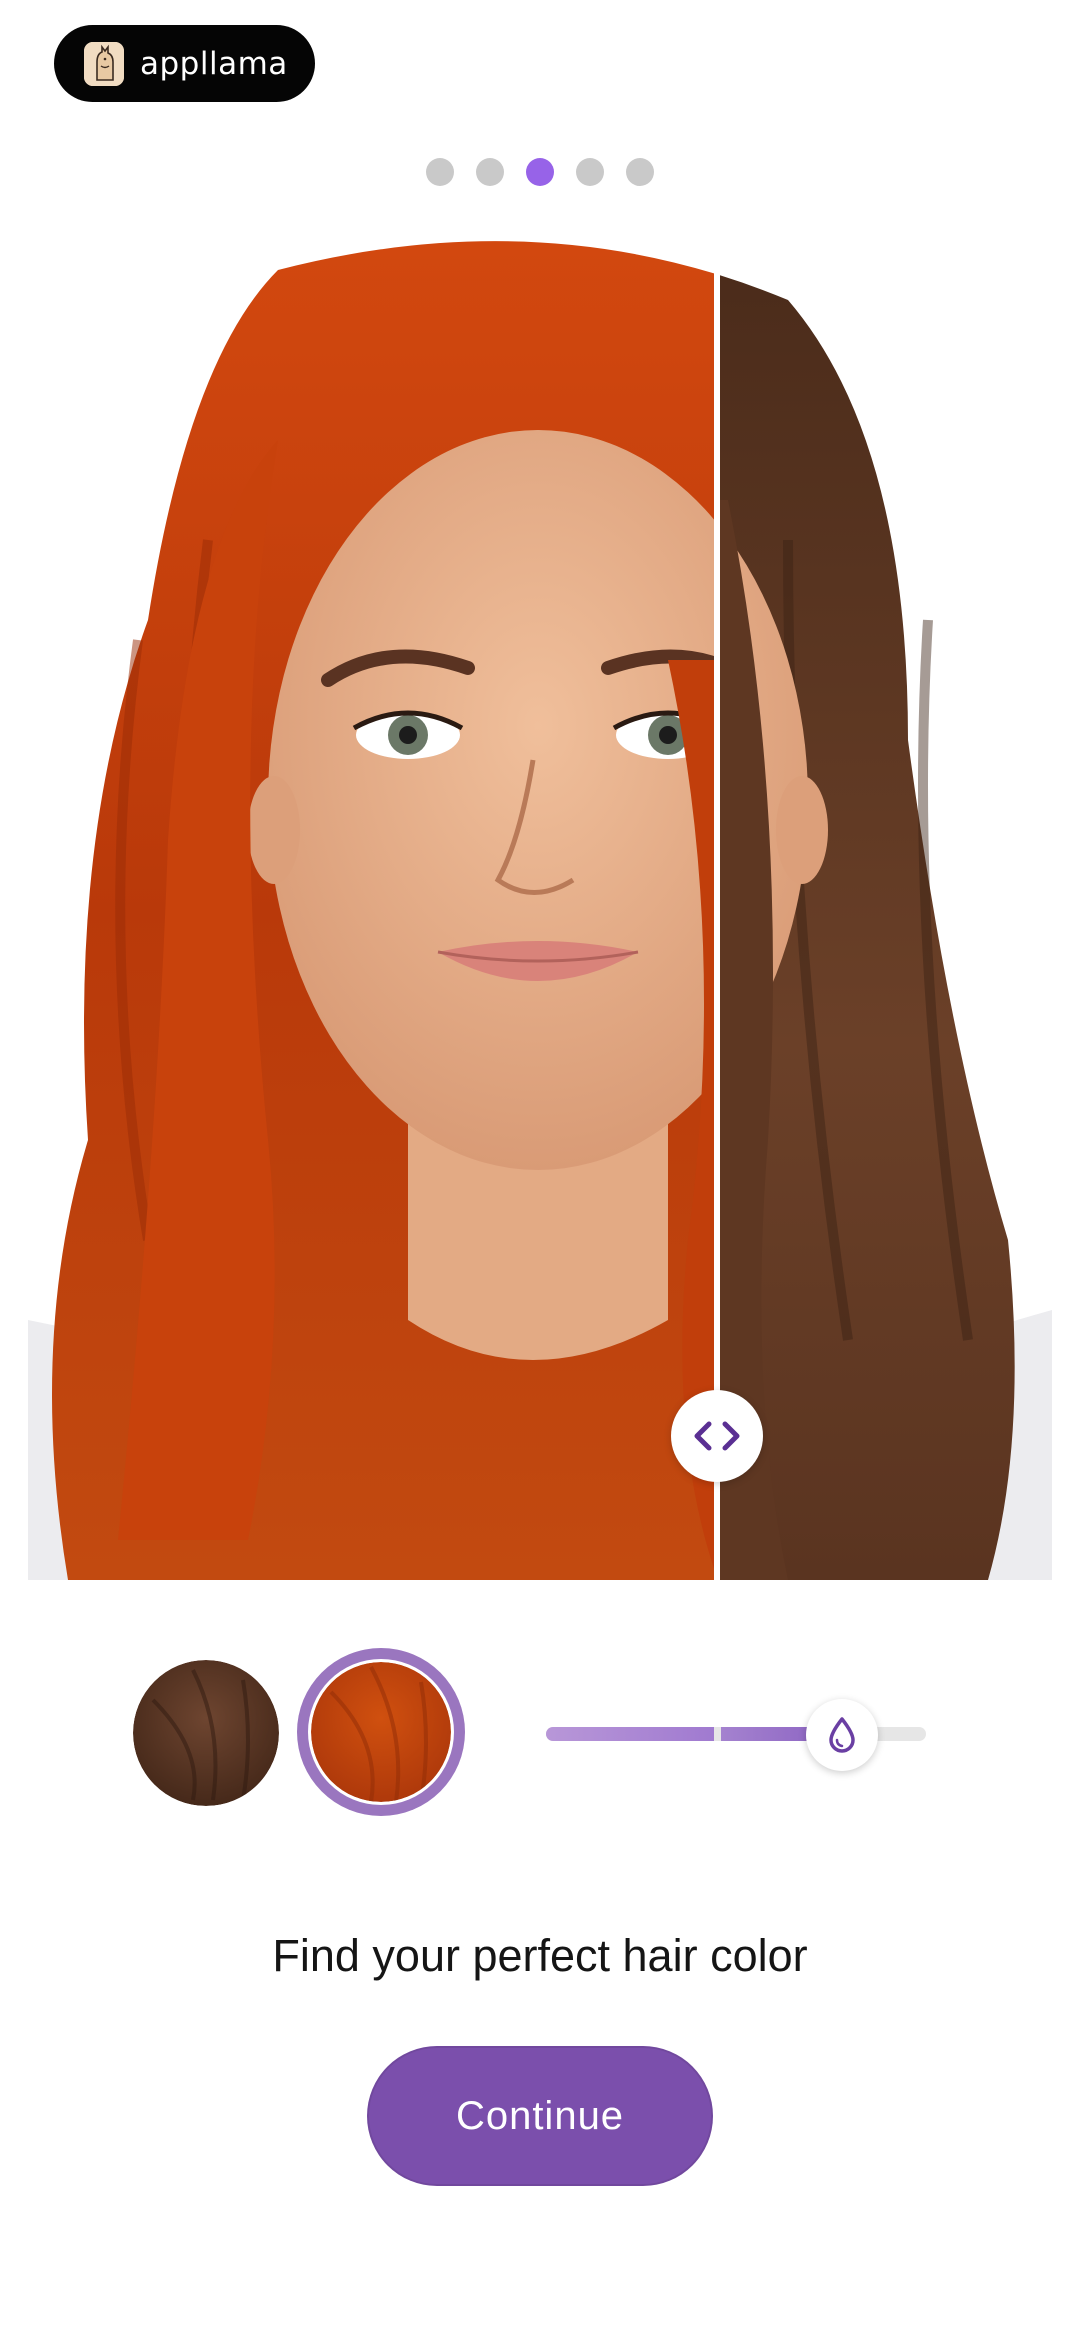  What do you see at coordinates (540, 2116) in the screenshot?
I see `continue-button: Continue` at bounding box center [540, 2116].